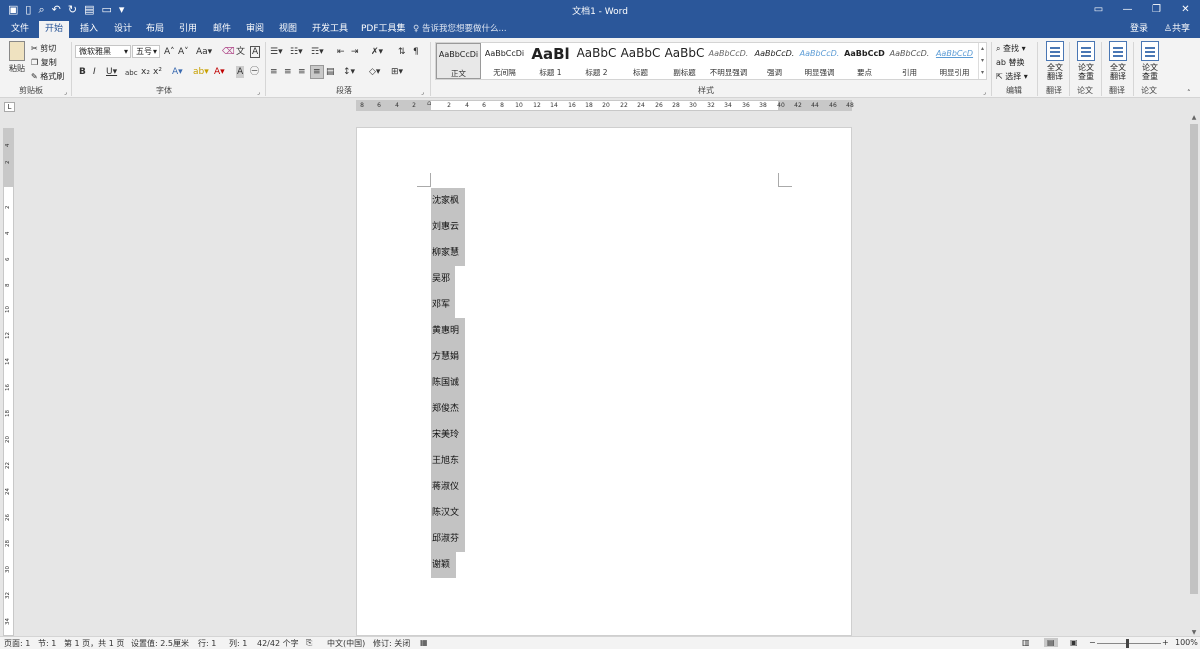 Image resolution: width=1200 pixels, height=649 pixels. What do you see at coordinates (349, 72) in the screenshot?
I see `line-spacing-icon: ↕▾` at bounding box center [349, 72].